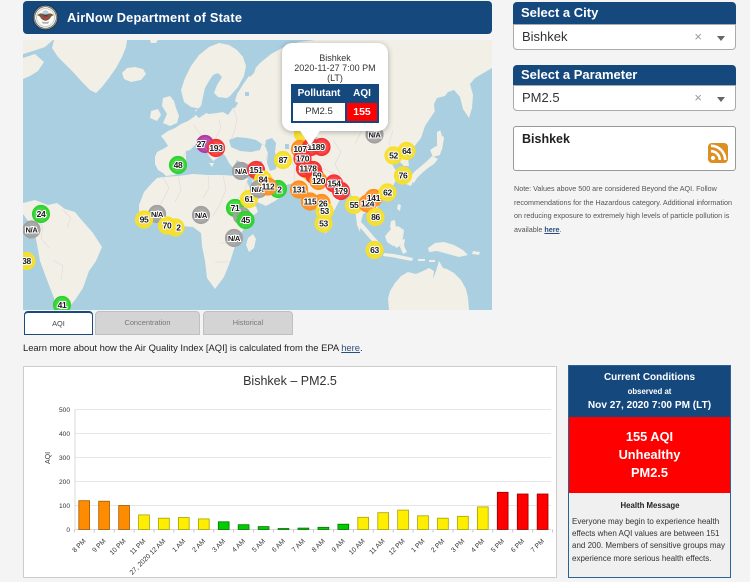 This screenshot has height=582, width=750. I want to click on svg-text: 5 AM, so click(259, 546).